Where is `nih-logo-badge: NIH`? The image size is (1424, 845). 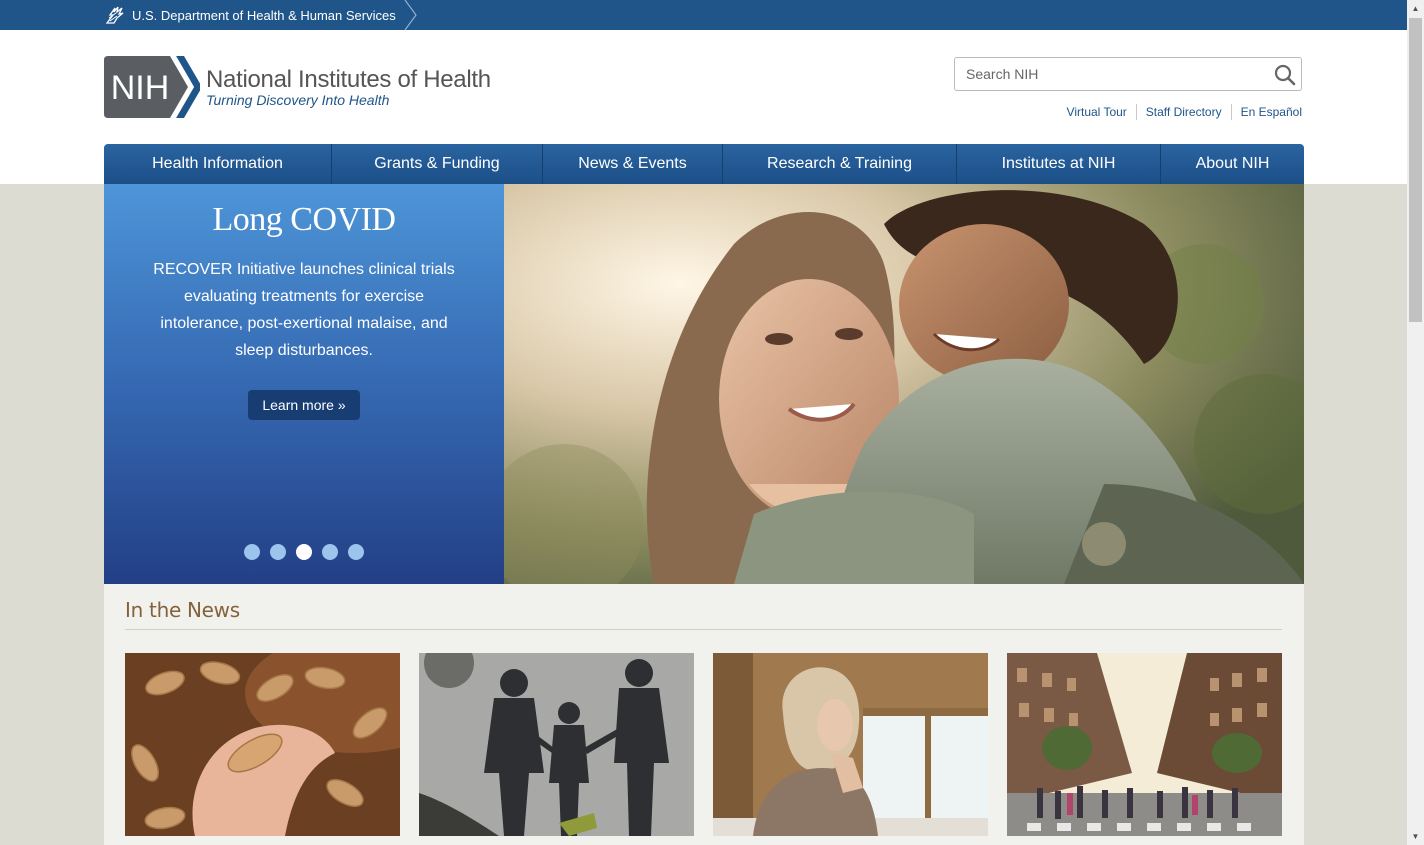 nih-logo-badge: NIH is located at coordinates (152, 87).